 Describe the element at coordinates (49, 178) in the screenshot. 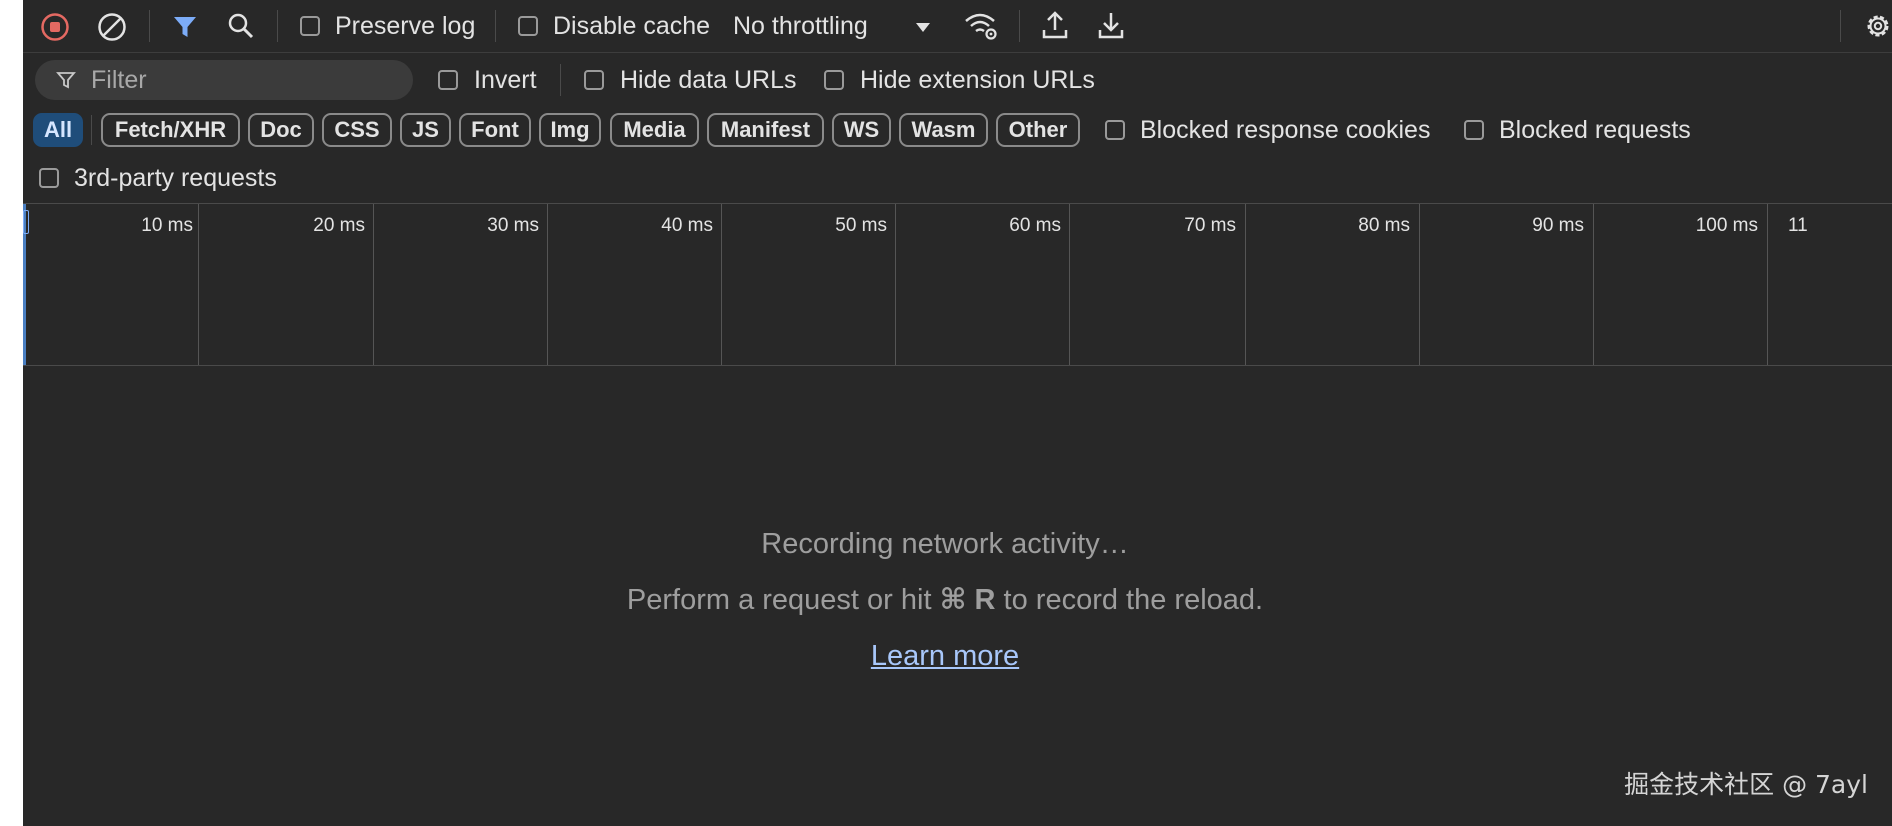

I see `third-party-requests-checkbox` at that location.